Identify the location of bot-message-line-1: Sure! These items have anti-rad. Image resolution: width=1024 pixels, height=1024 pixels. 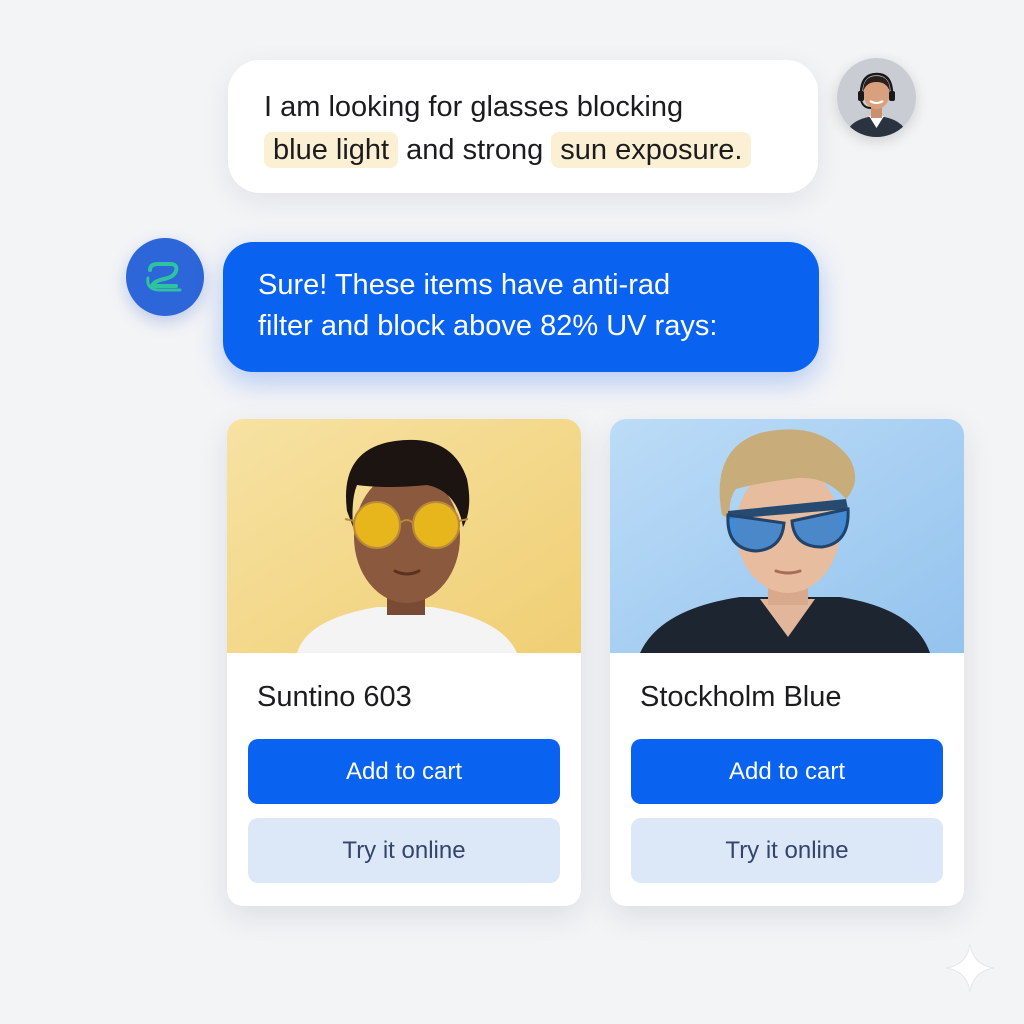
(464, 285).